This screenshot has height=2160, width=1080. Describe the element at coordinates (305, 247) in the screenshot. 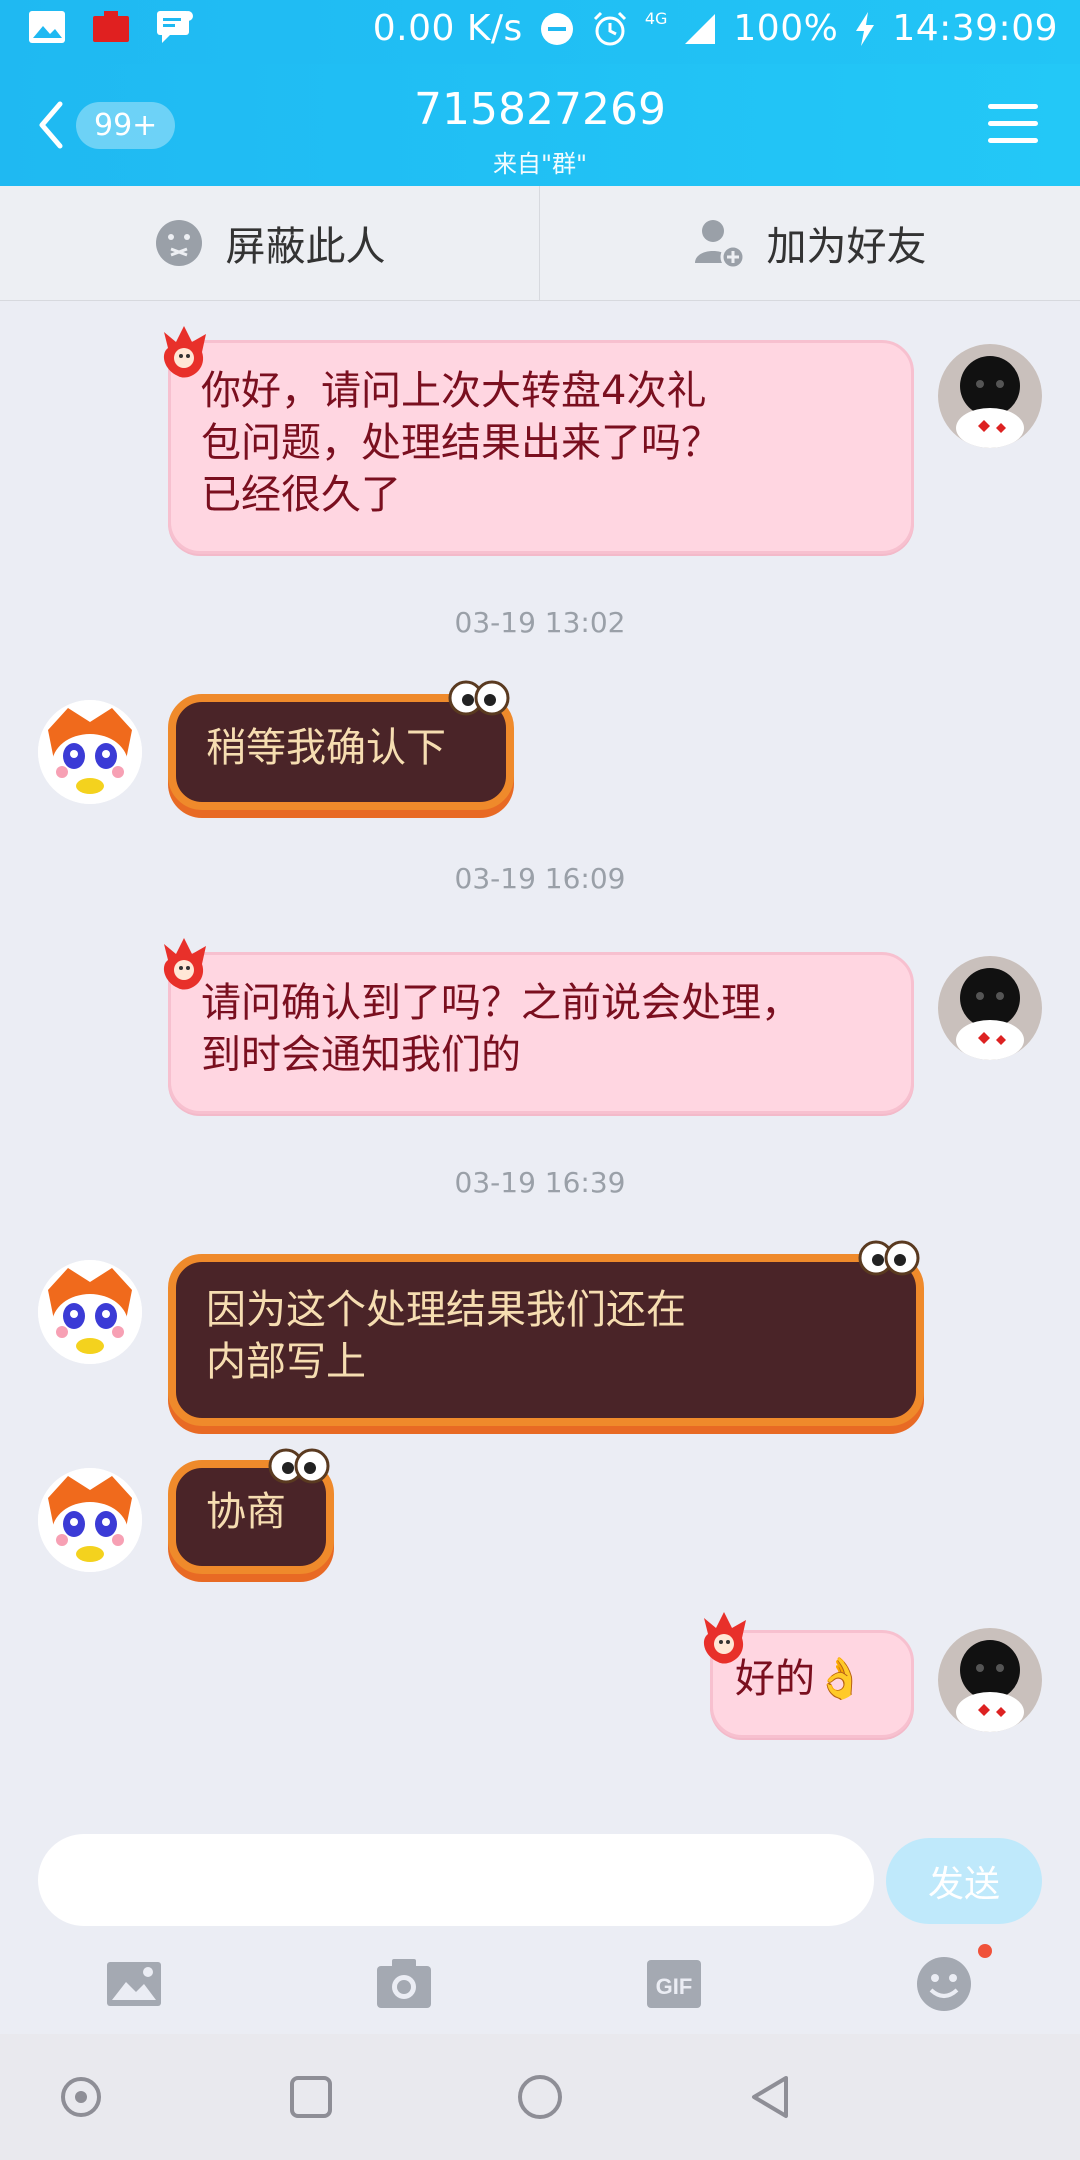

I see `block-user-label: 屏蔽此人` at that location.